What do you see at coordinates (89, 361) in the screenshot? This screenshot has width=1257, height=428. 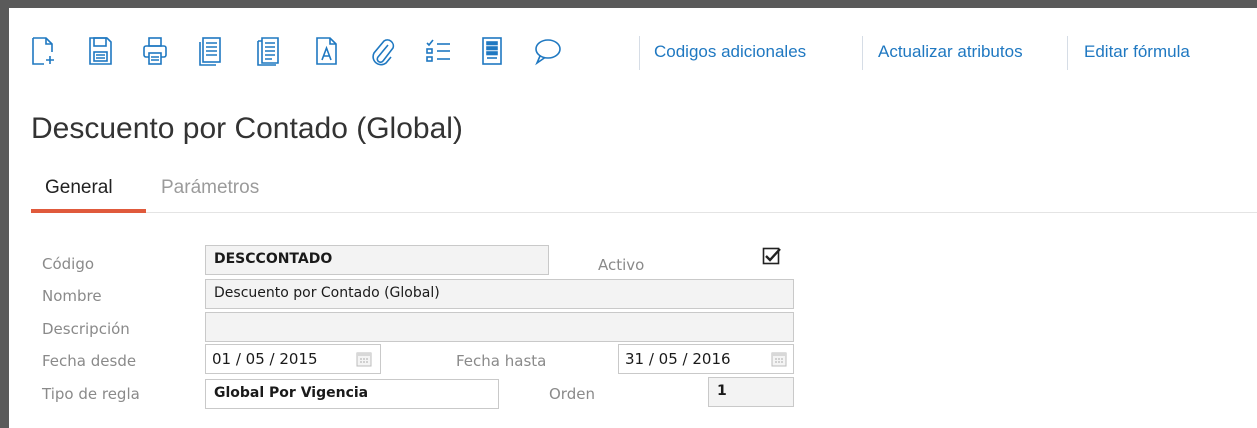 I see `fecha-desde-label: Fecha desde` at bounding box center [89, 361].